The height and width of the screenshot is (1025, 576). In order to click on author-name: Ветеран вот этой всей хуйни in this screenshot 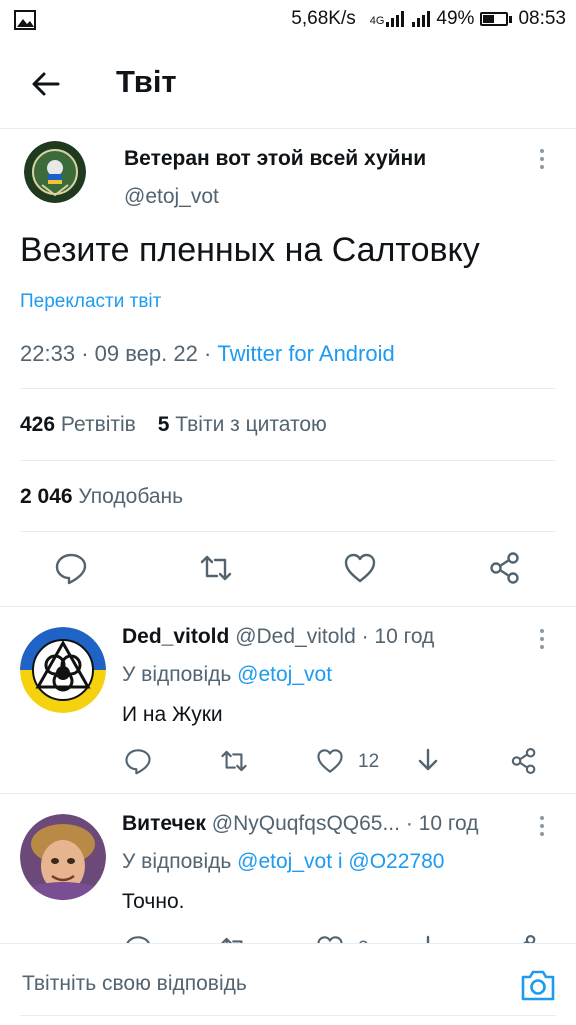, I will do `click(275, 159)`.